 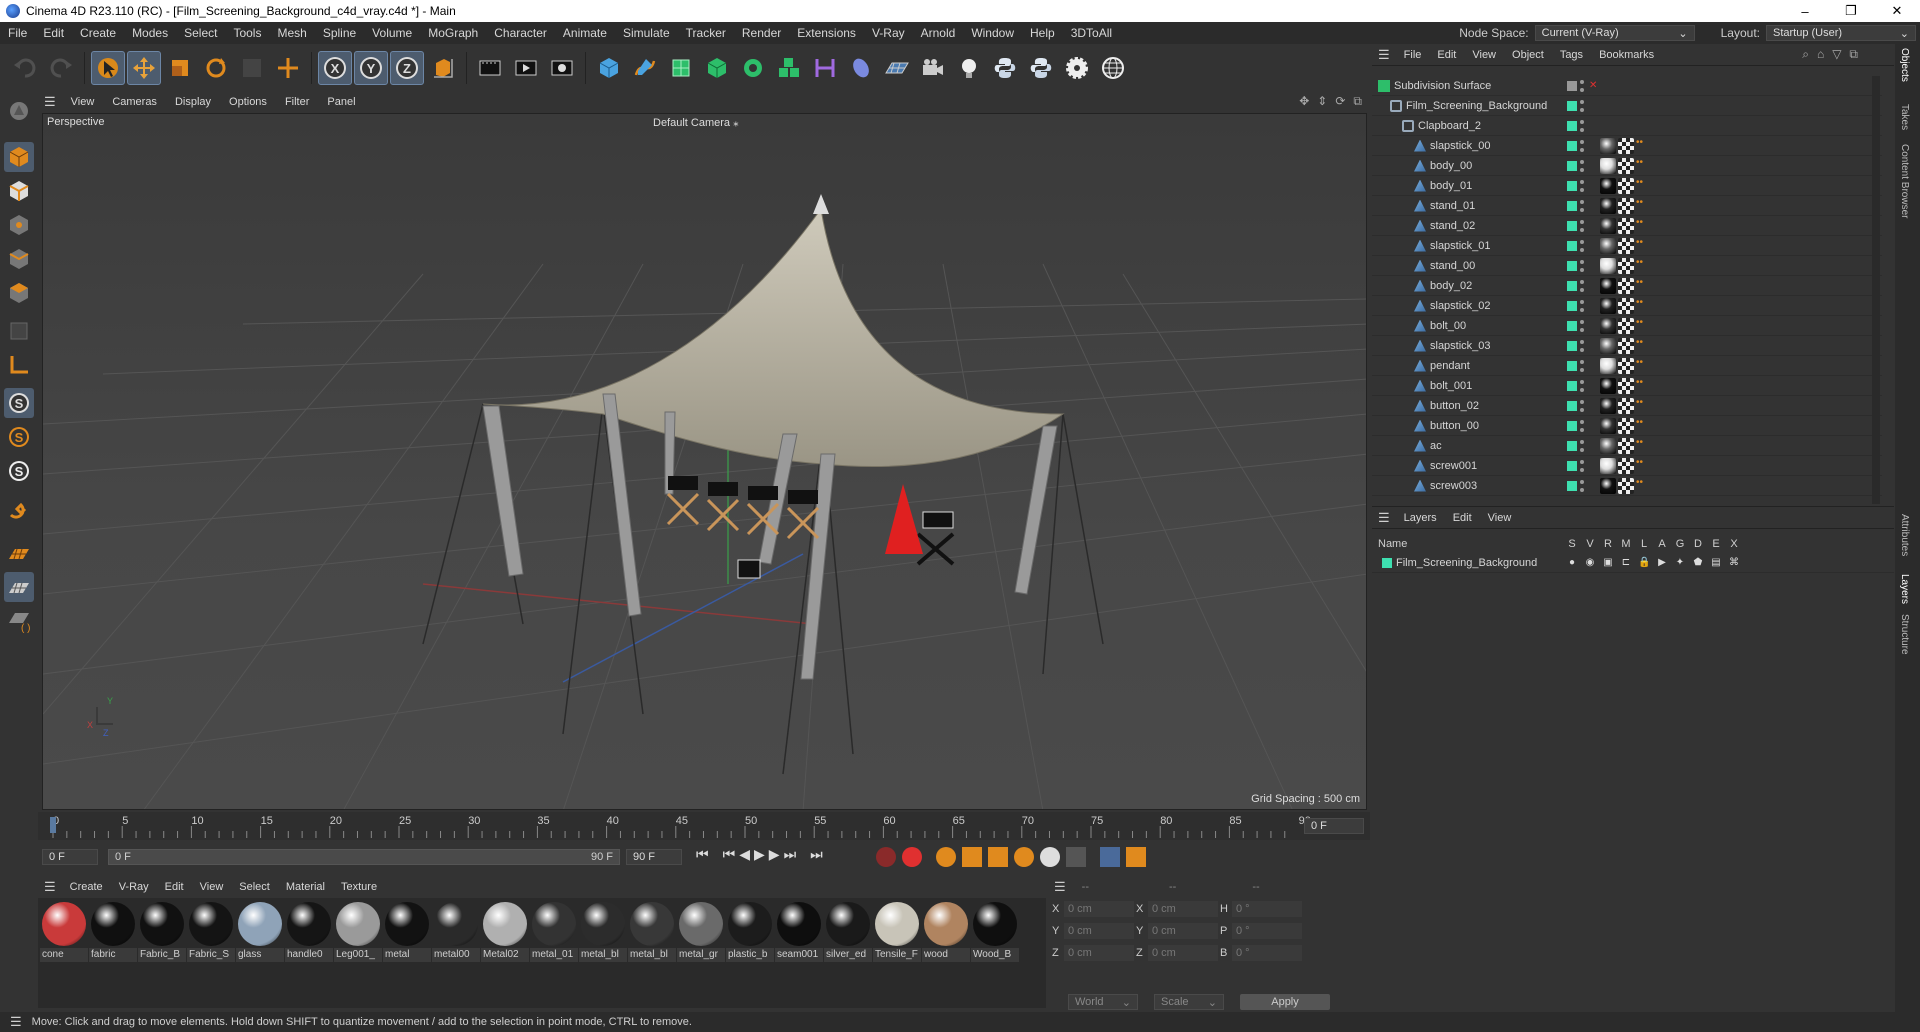 What do you see at coordinates (19, 157) in the screenshot?
I see `model-mode-icon` at bounding box center [19, 157].